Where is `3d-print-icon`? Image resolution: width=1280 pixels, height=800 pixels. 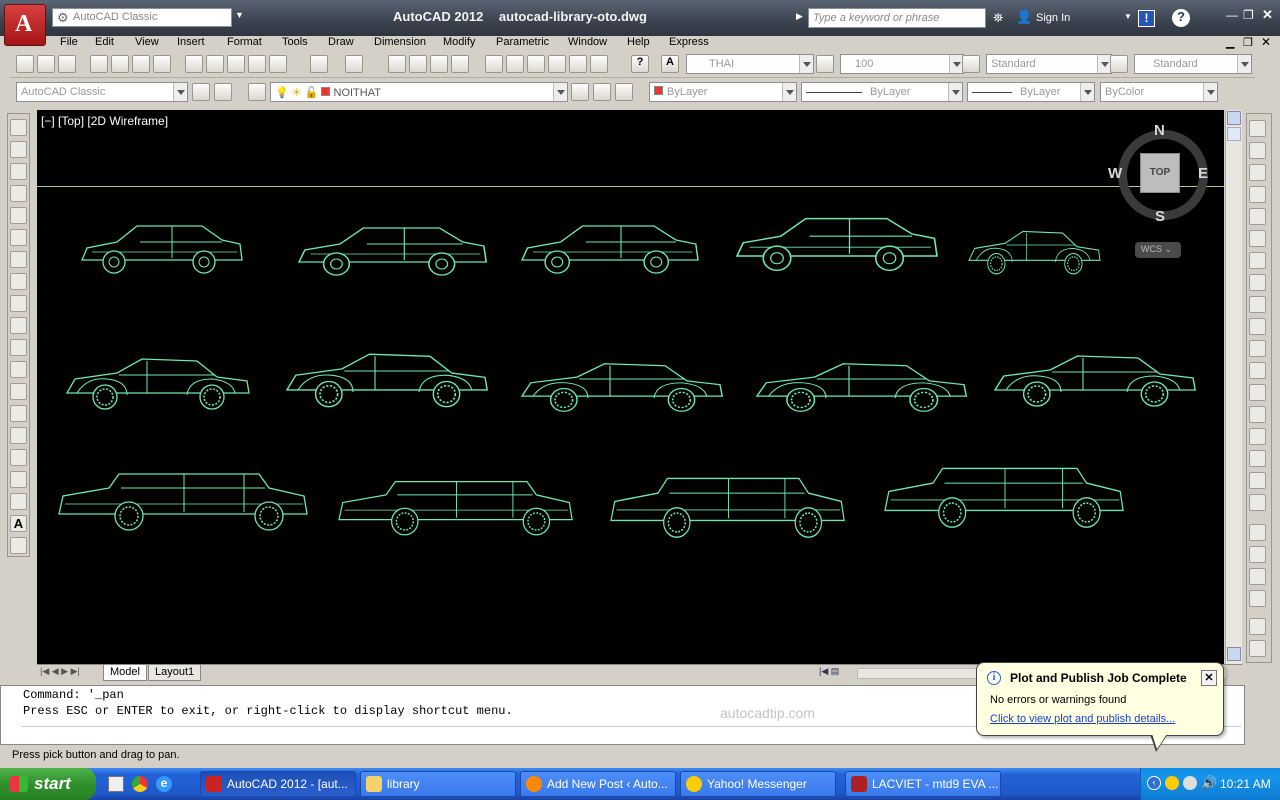 3d-print-icon is located at coordinates (162, 64).